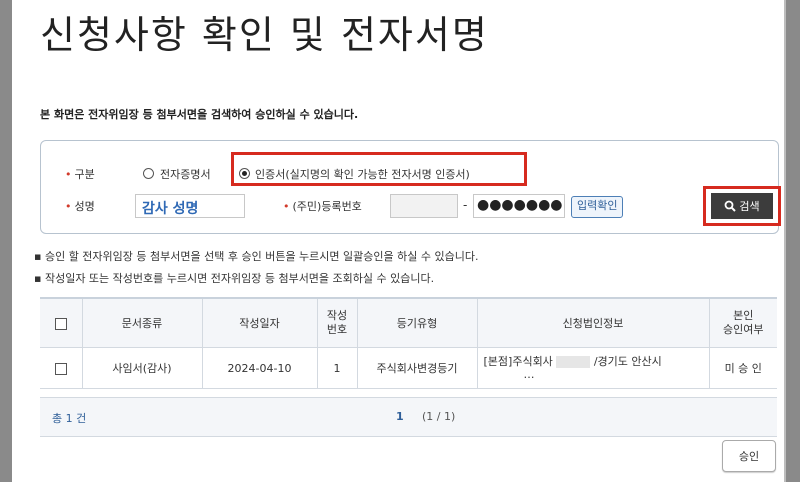 The image size is (800, 482). What do you see at coordinates (518, 361) in the screenshot?
I see `corp-info-prefix: [본점]주식회사` at bounding box center [518, 361].